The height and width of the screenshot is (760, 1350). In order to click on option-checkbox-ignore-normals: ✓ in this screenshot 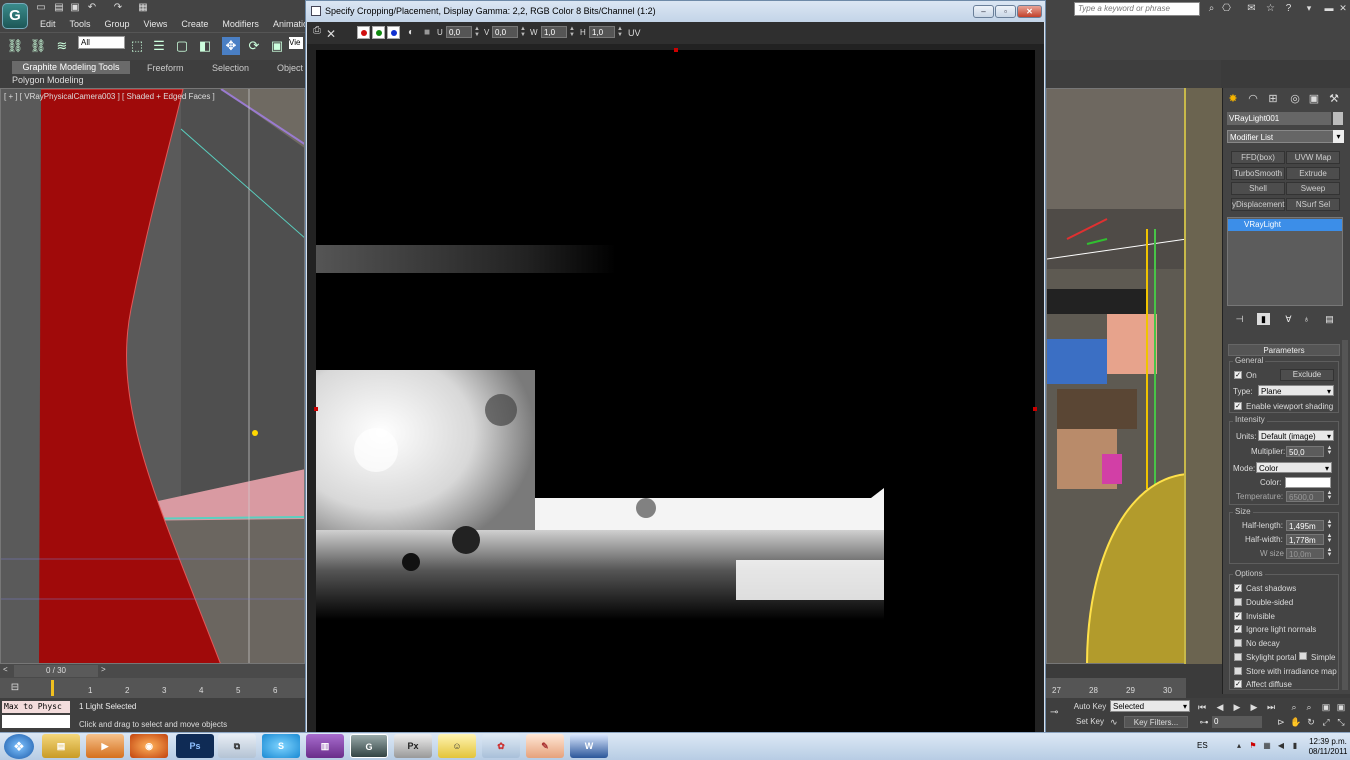, I will do `click(1238, 629)`.